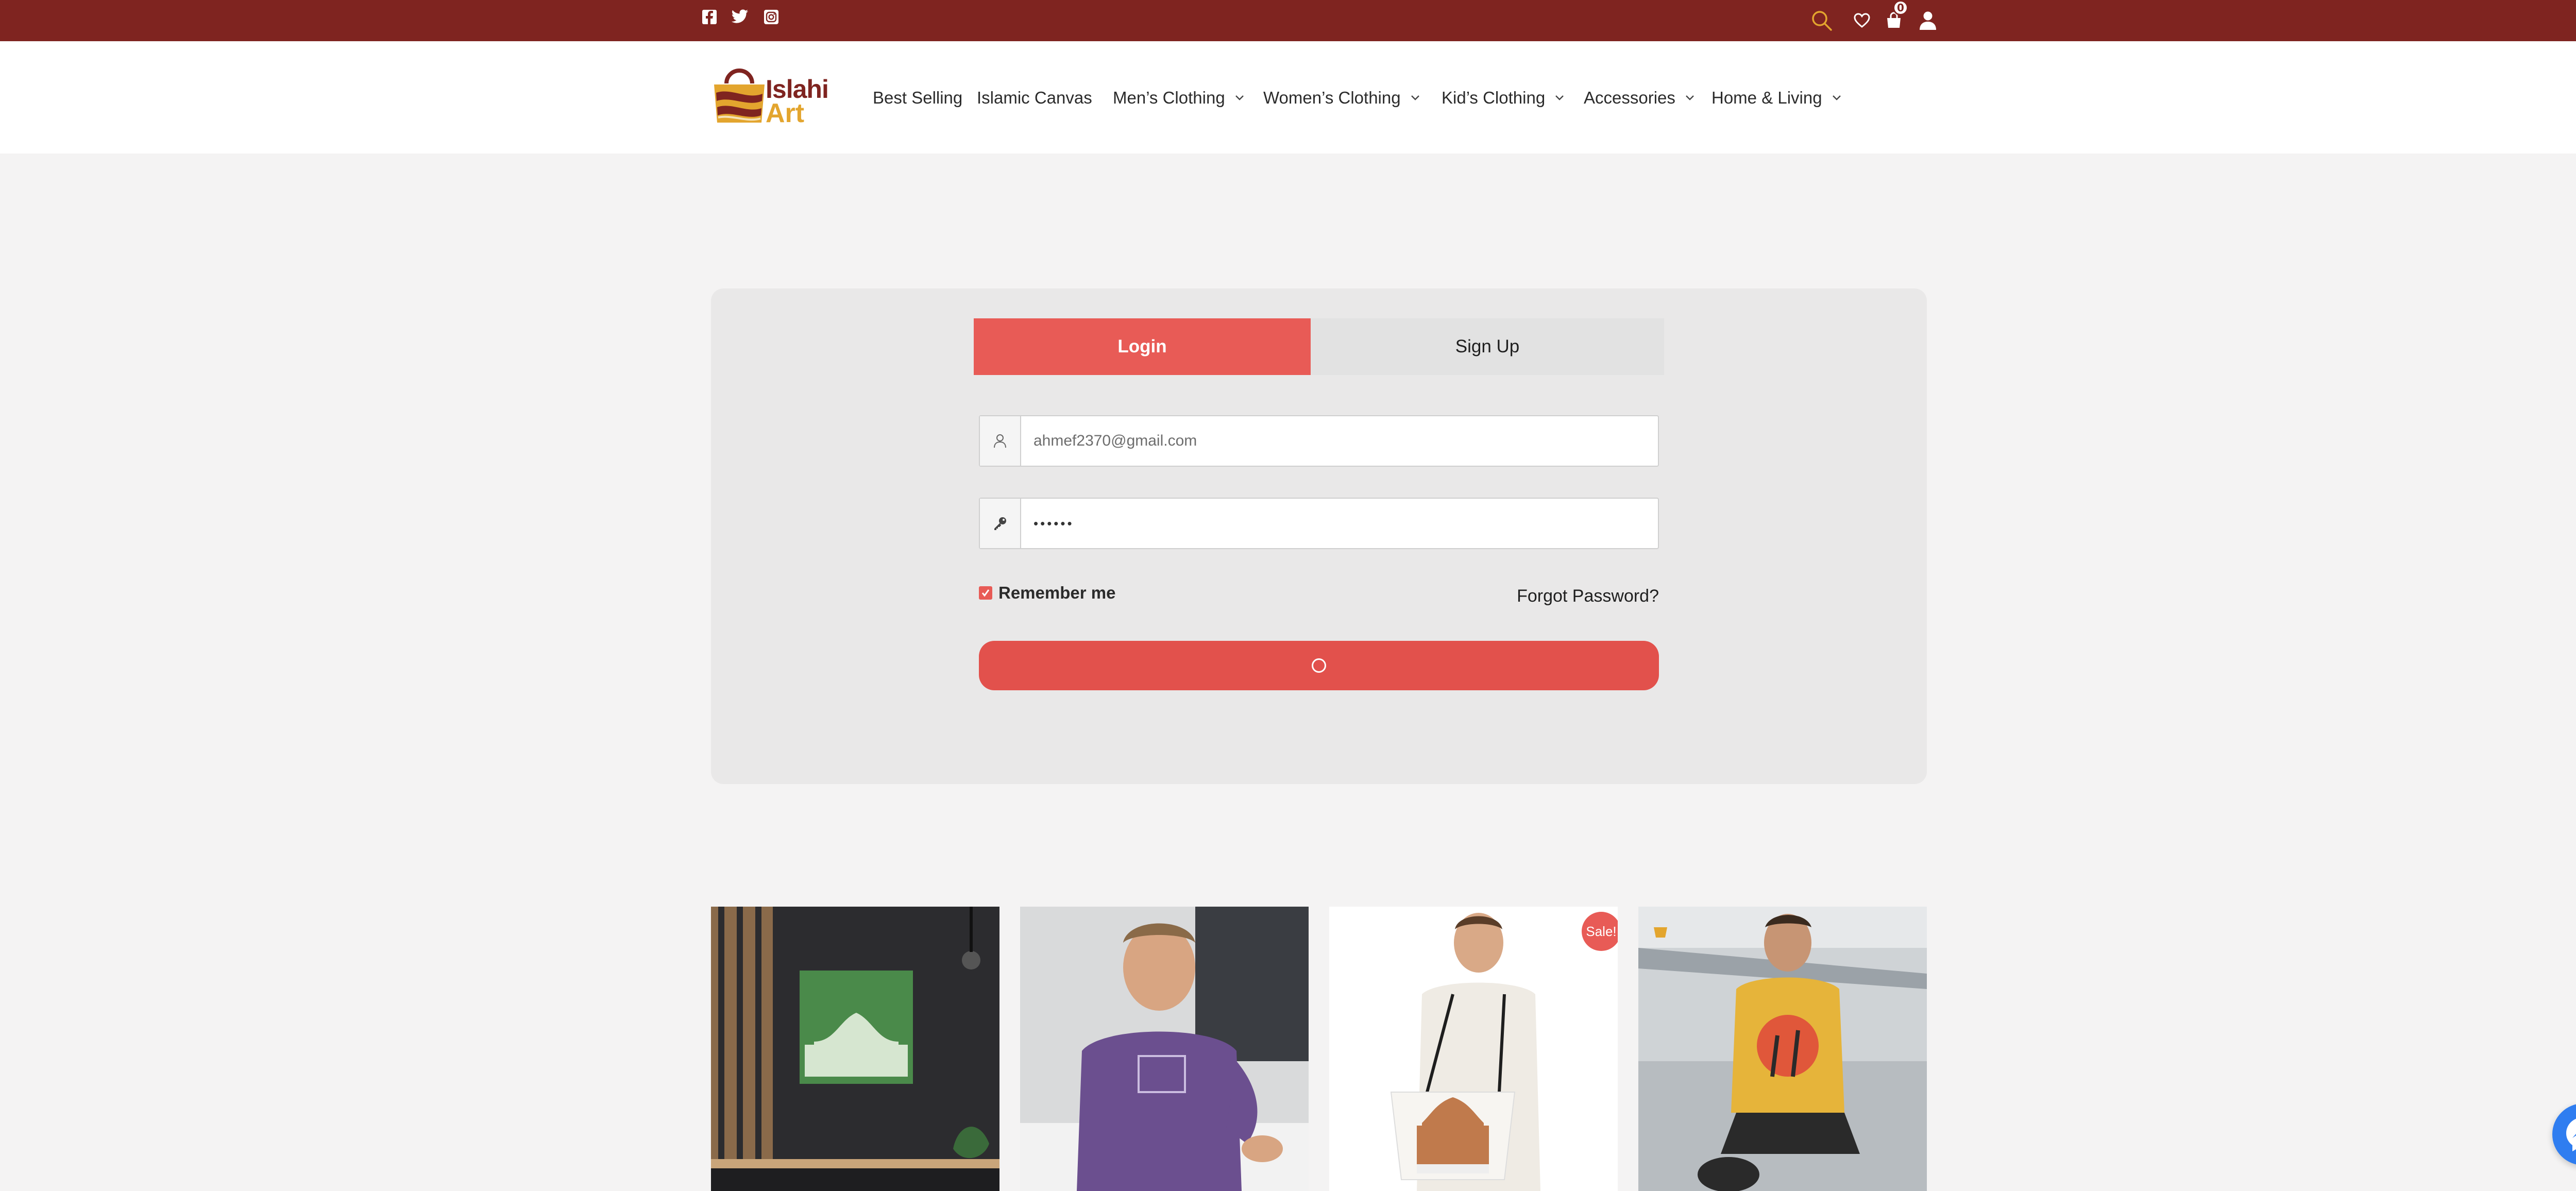 The width and height of the screenshot is (2576, 1191). I want to click on remember-me: Remember me, so click(1047, 593).